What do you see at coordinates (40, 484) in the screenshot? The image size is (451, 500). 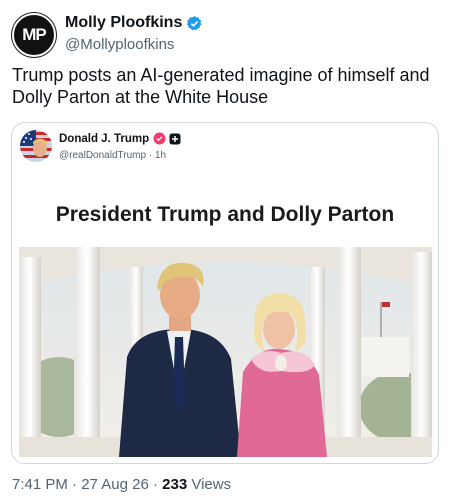 I see `tweet-time: 7:41 PM` at bounding box center [40, 484].